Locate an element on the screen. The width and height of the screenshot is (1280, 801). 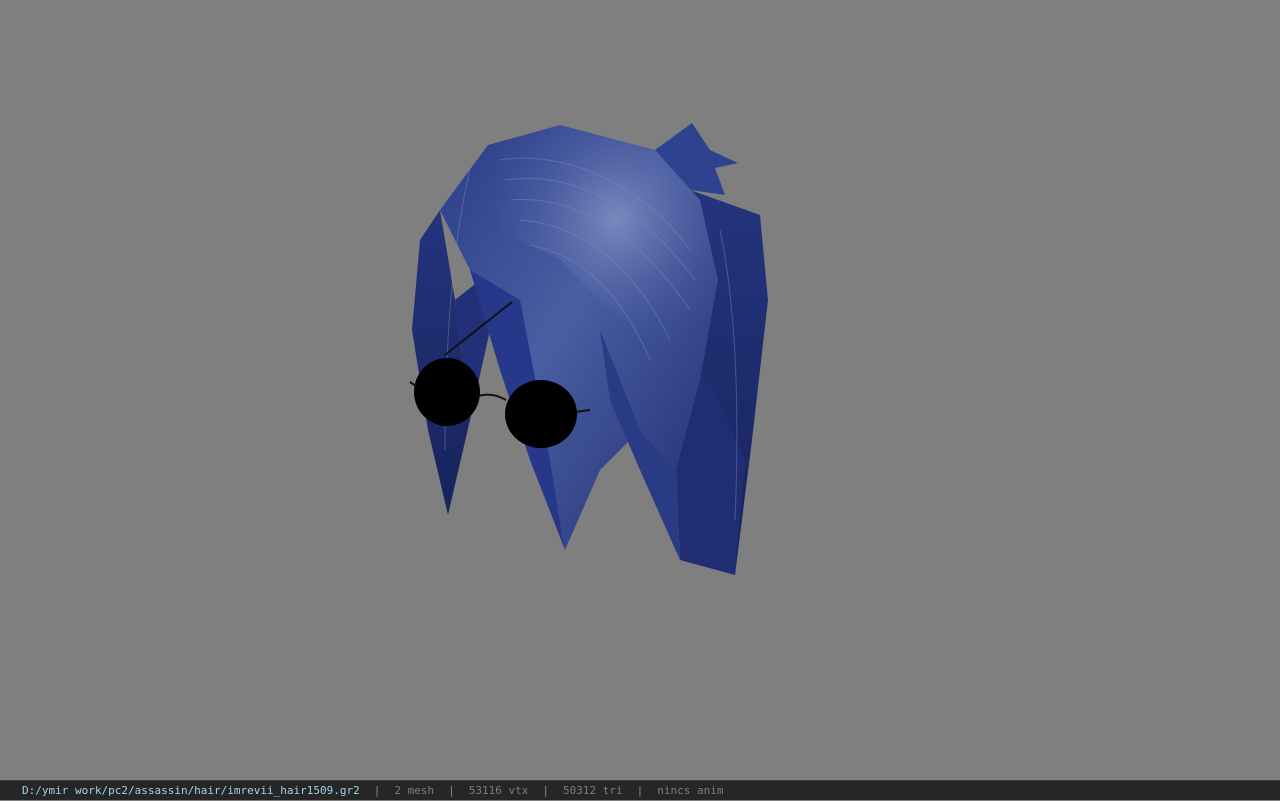
mesh-count-label: 2 mesh is located at coordinates (414, 790).